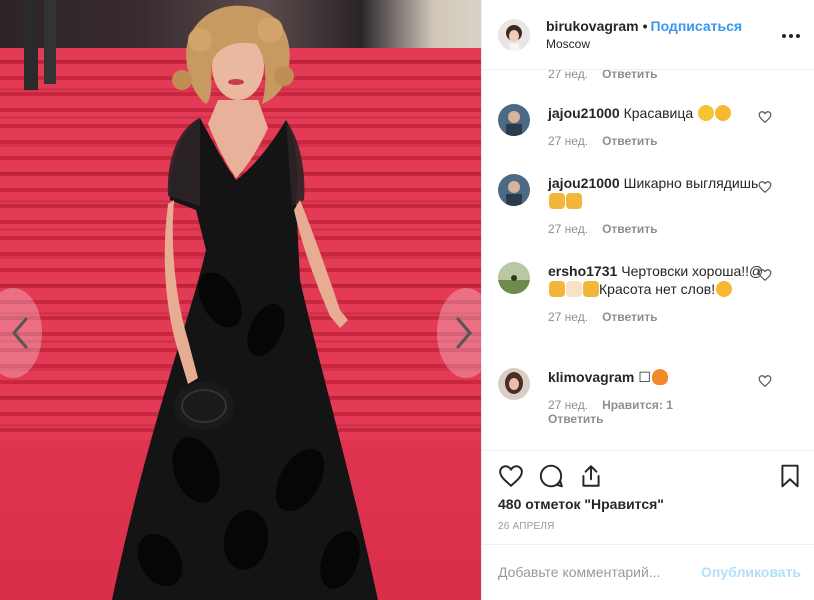 The image size is (814, 600). What do you see at coordinates (464, 333) in the screenshot?
I see `chevron-right-icon` at bounding box center [464, 333].